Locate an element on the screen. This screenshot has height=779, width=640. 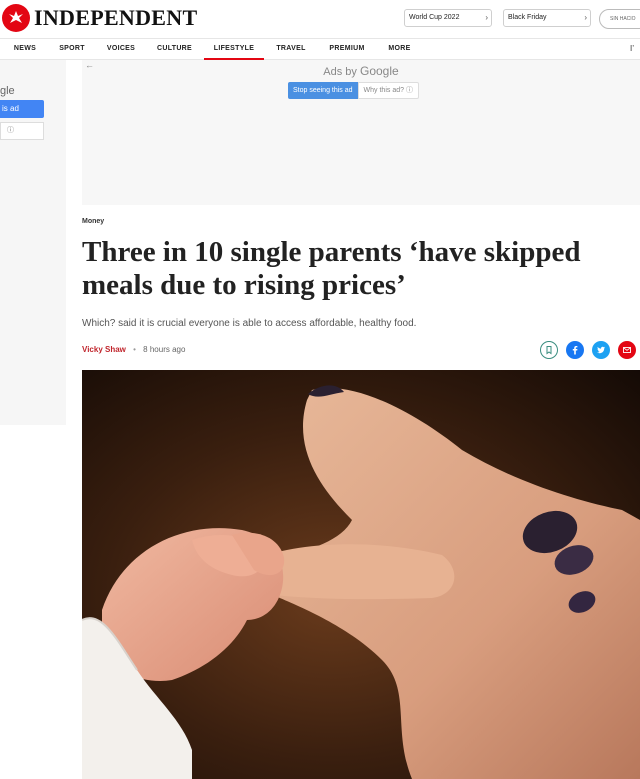
google-wordmark: Google is located at coordinates (379, 71).